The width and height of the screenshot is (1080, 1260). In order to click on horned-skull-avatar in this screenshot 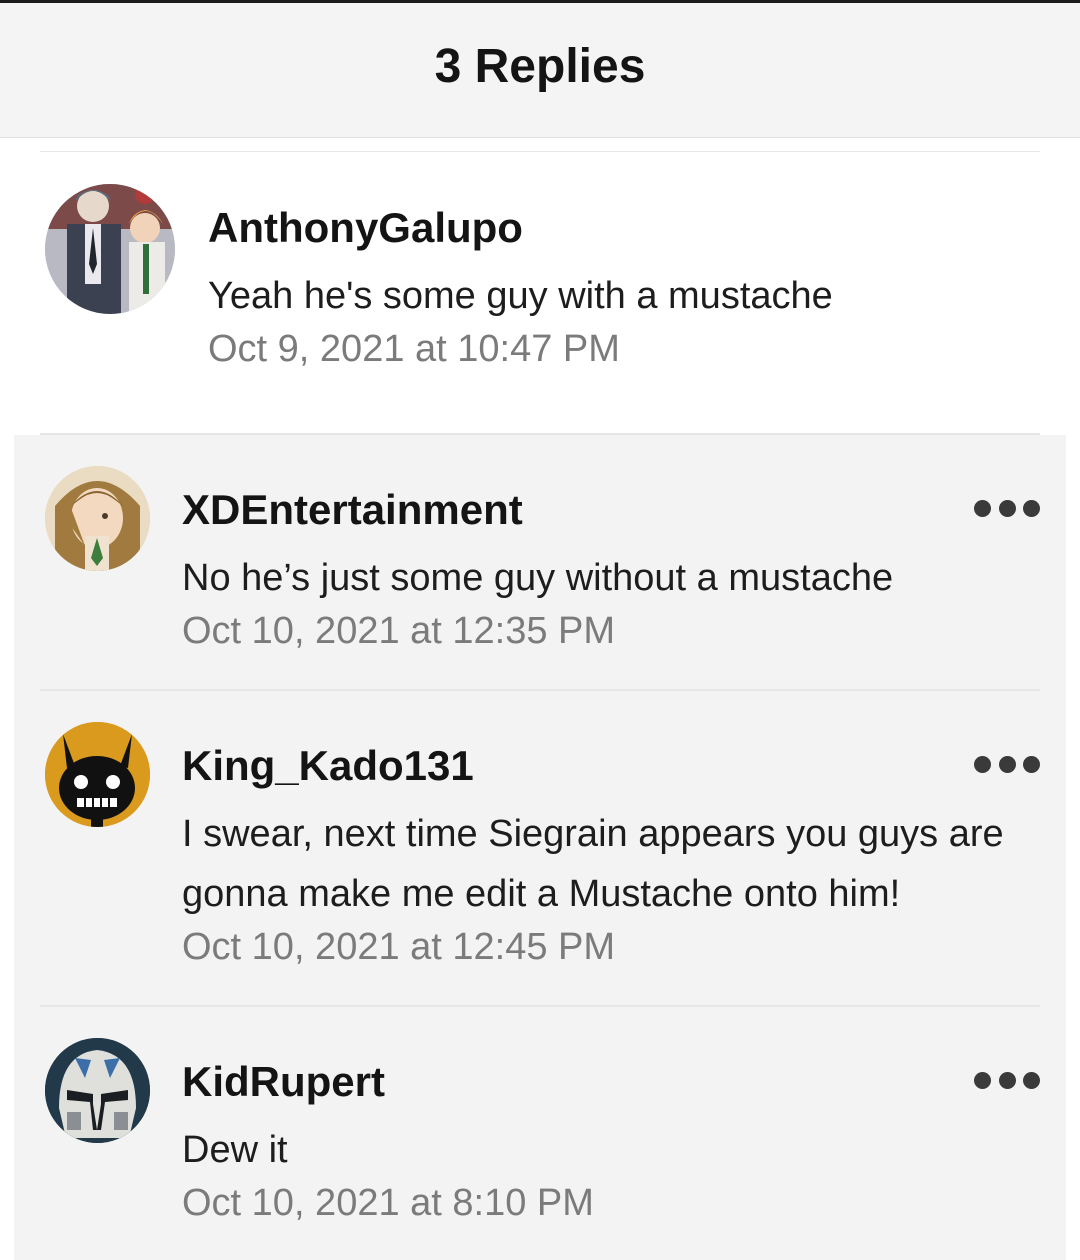, I will do `click(97, 774)`.